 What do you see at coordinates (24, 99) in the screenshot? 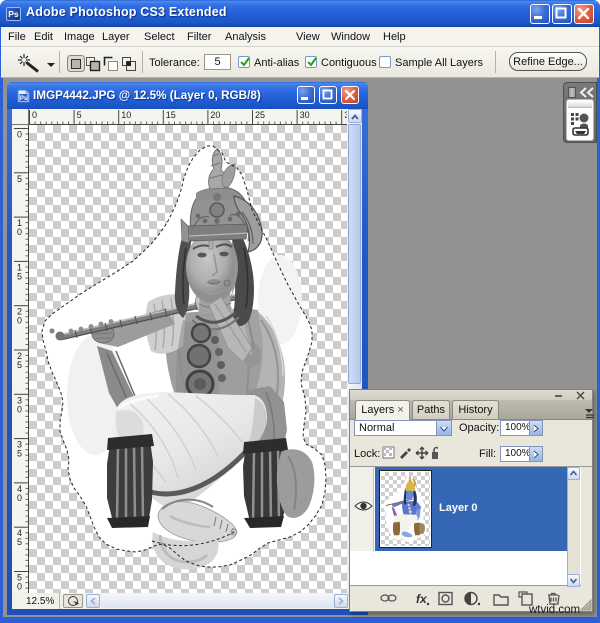
I see `svg-text: Ps` at bounding box center [24, 99].